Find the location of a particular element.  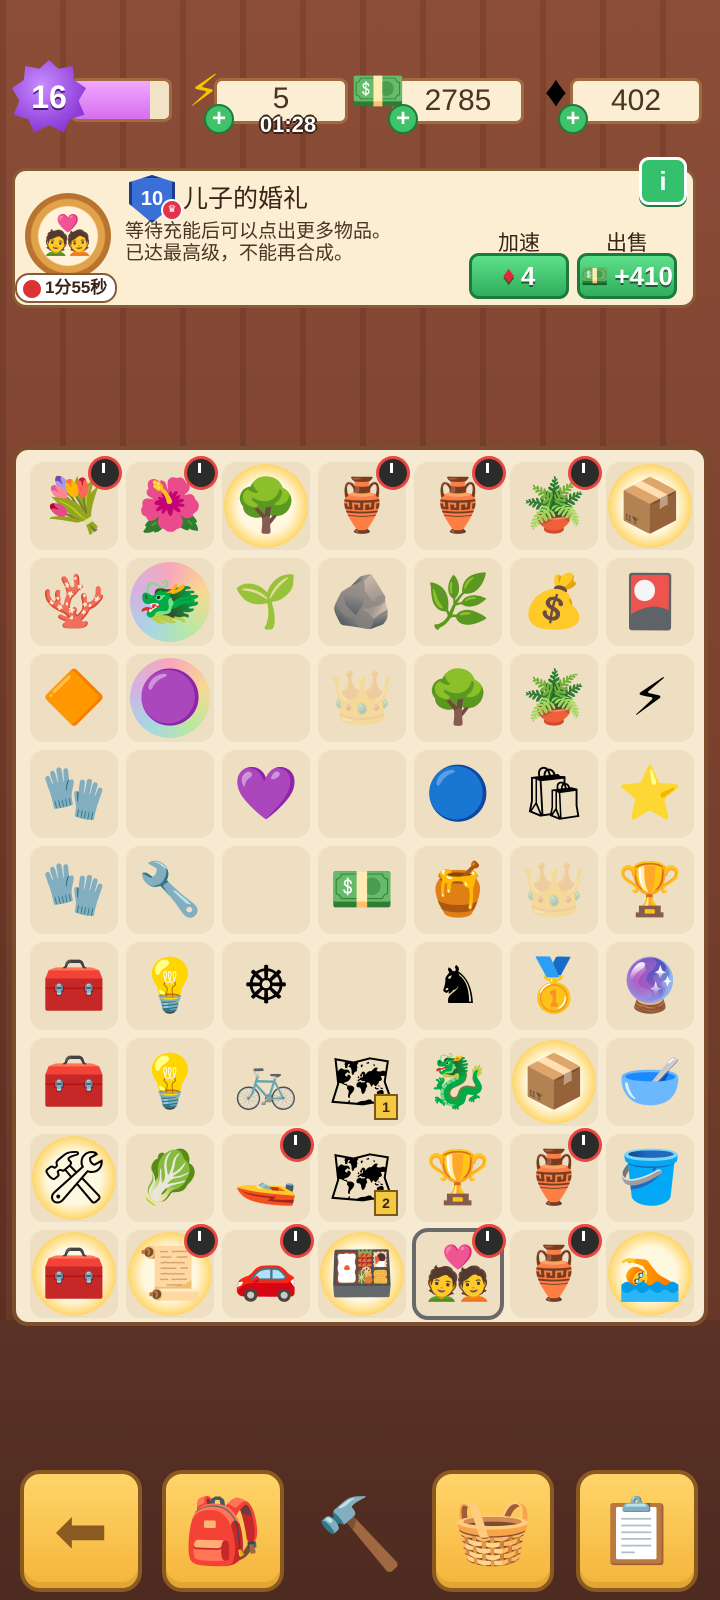

energy-orb-blue-icon: 🔵 is located at coordinates (458, 794).